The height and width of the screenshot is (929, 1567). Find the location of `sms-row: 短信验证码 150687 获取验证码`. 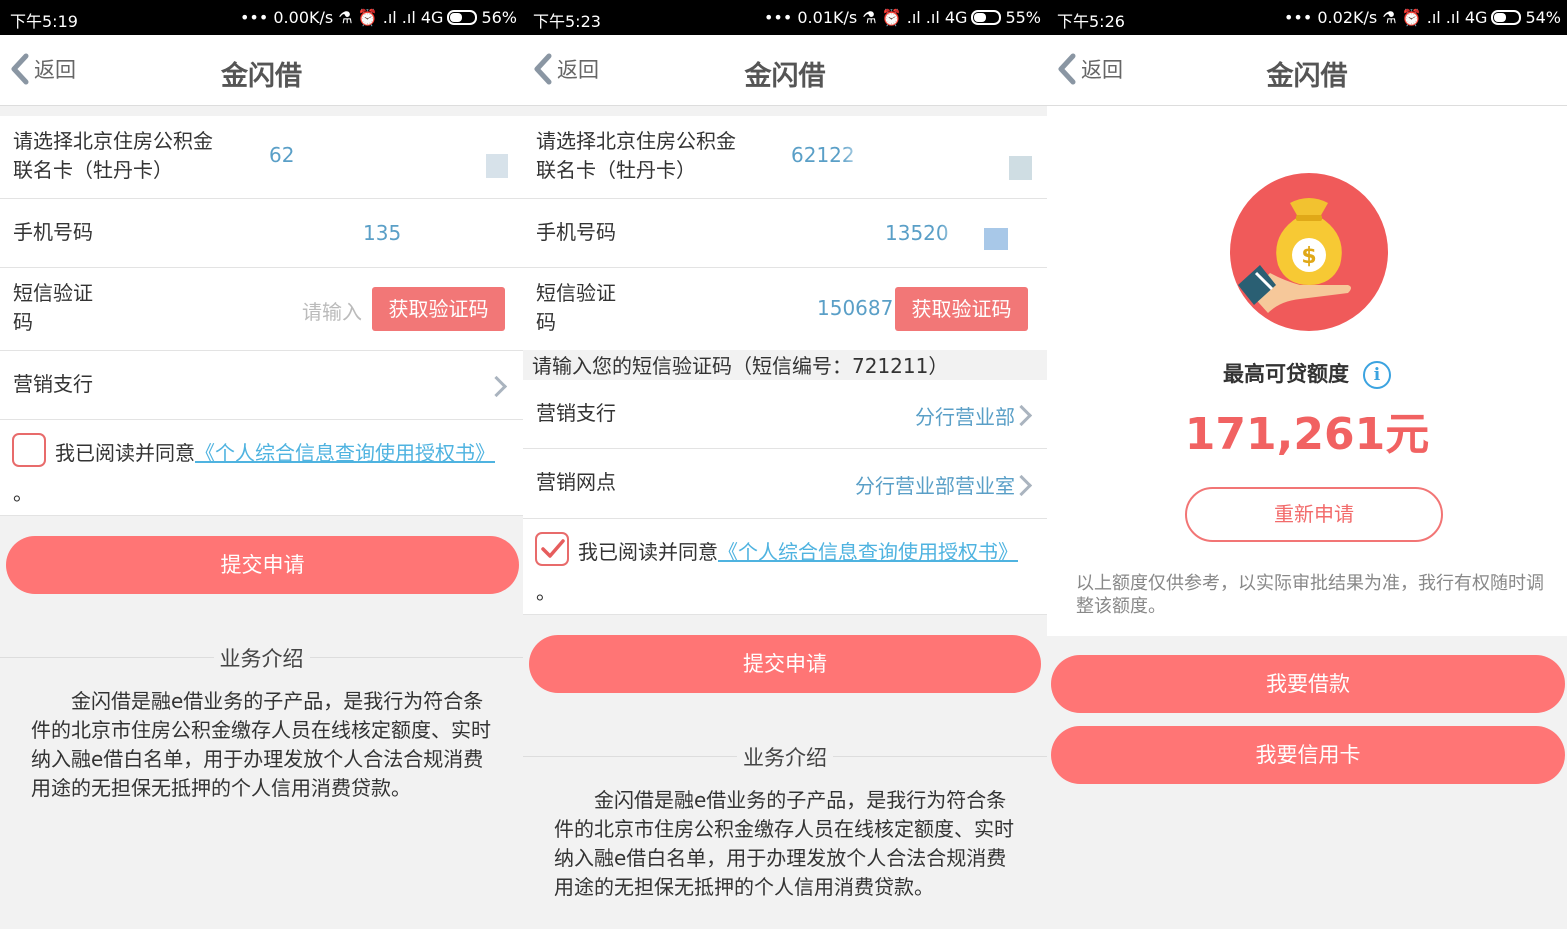

sms-row: 短信验证码 150687 获取验证码 is located at coordinates (785, 309).